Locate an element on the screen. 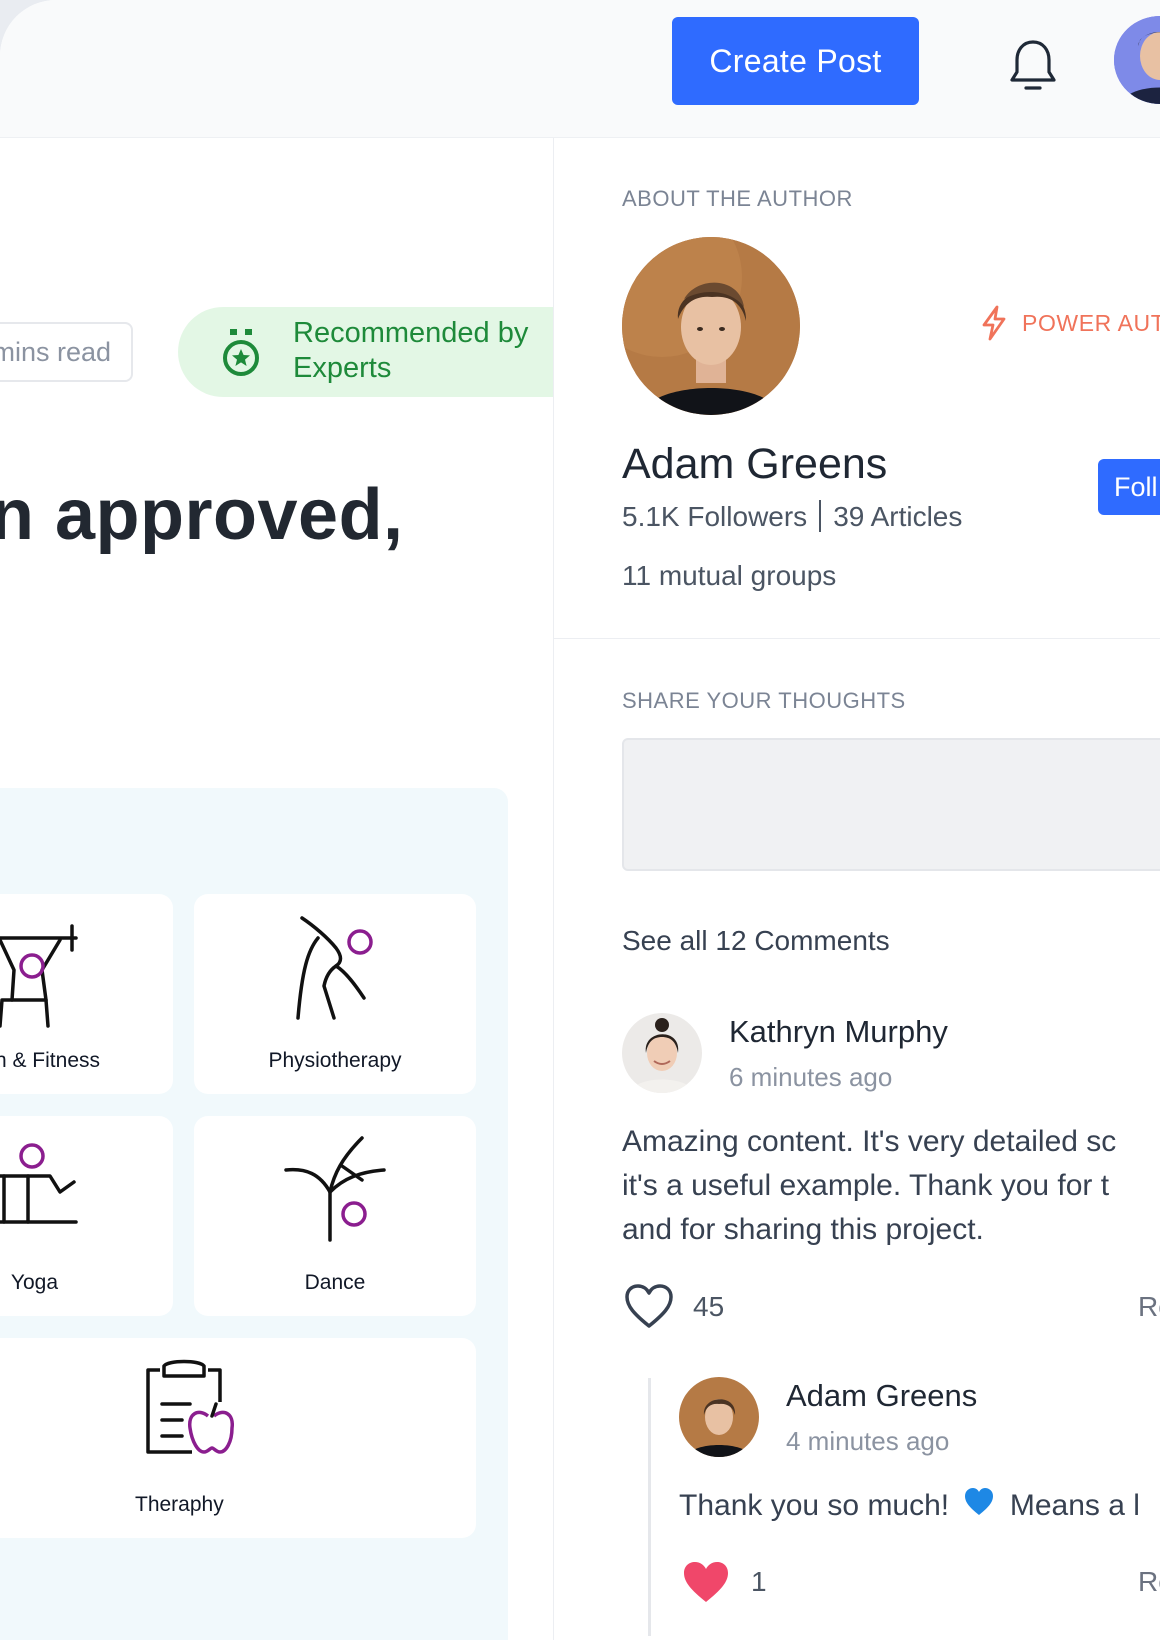  author-stats: 5.1K Followers 39 Articles is located at coordinates (792, 516).